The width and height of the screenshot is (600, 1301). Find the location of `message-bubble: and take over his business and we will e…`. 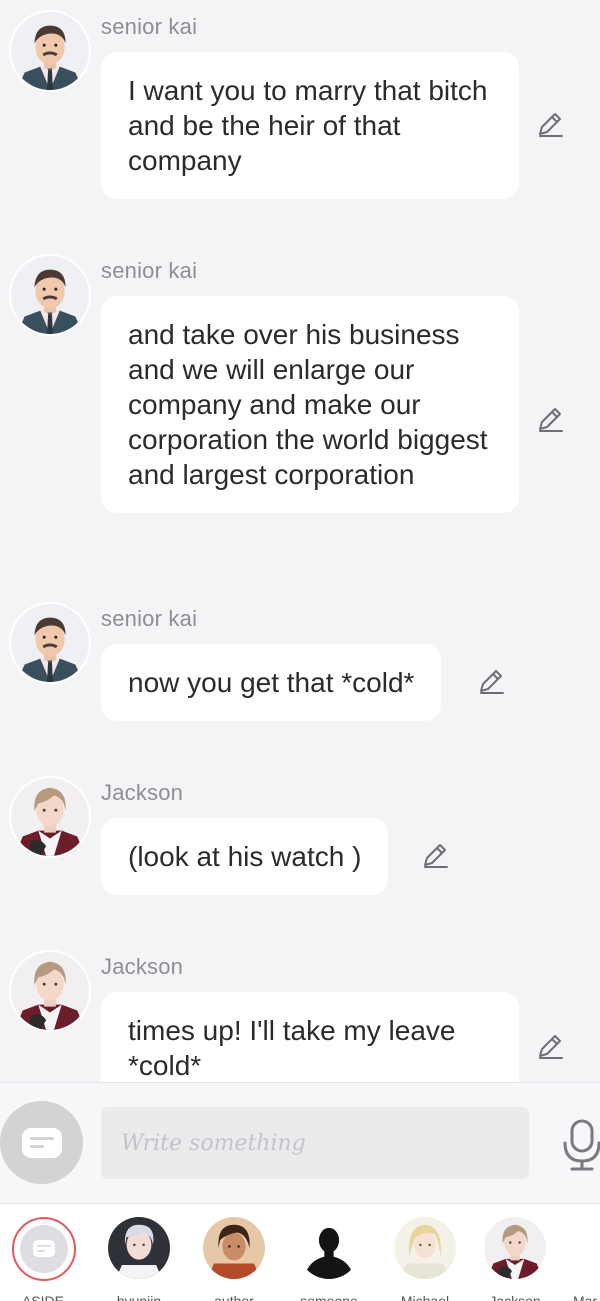

message-bubble: and take over his business and we will e… is located at coordinates (310, 404).